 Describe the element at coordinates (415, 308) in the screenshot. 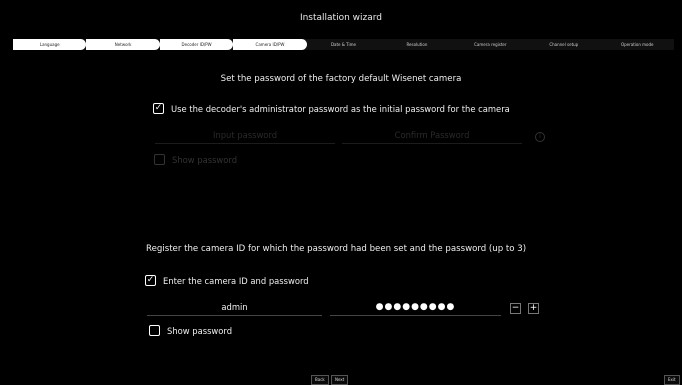

I see `camera-password-field: ●●●●●●●●●` at that location.